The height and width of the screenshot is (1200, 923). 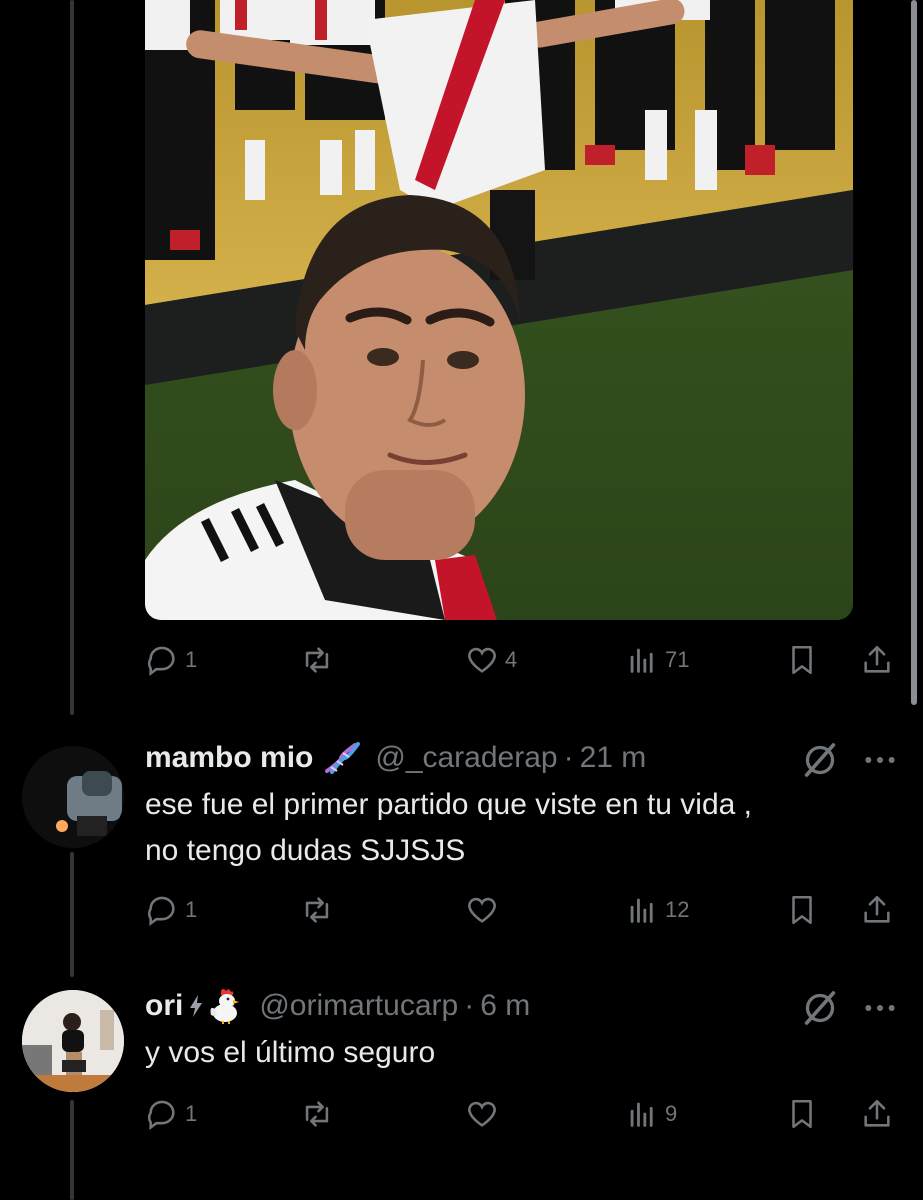 What do you see at coordinates (466, 758) in the screenshot?
I see `handle: @_caraderap` at bounding box center [466, 758].